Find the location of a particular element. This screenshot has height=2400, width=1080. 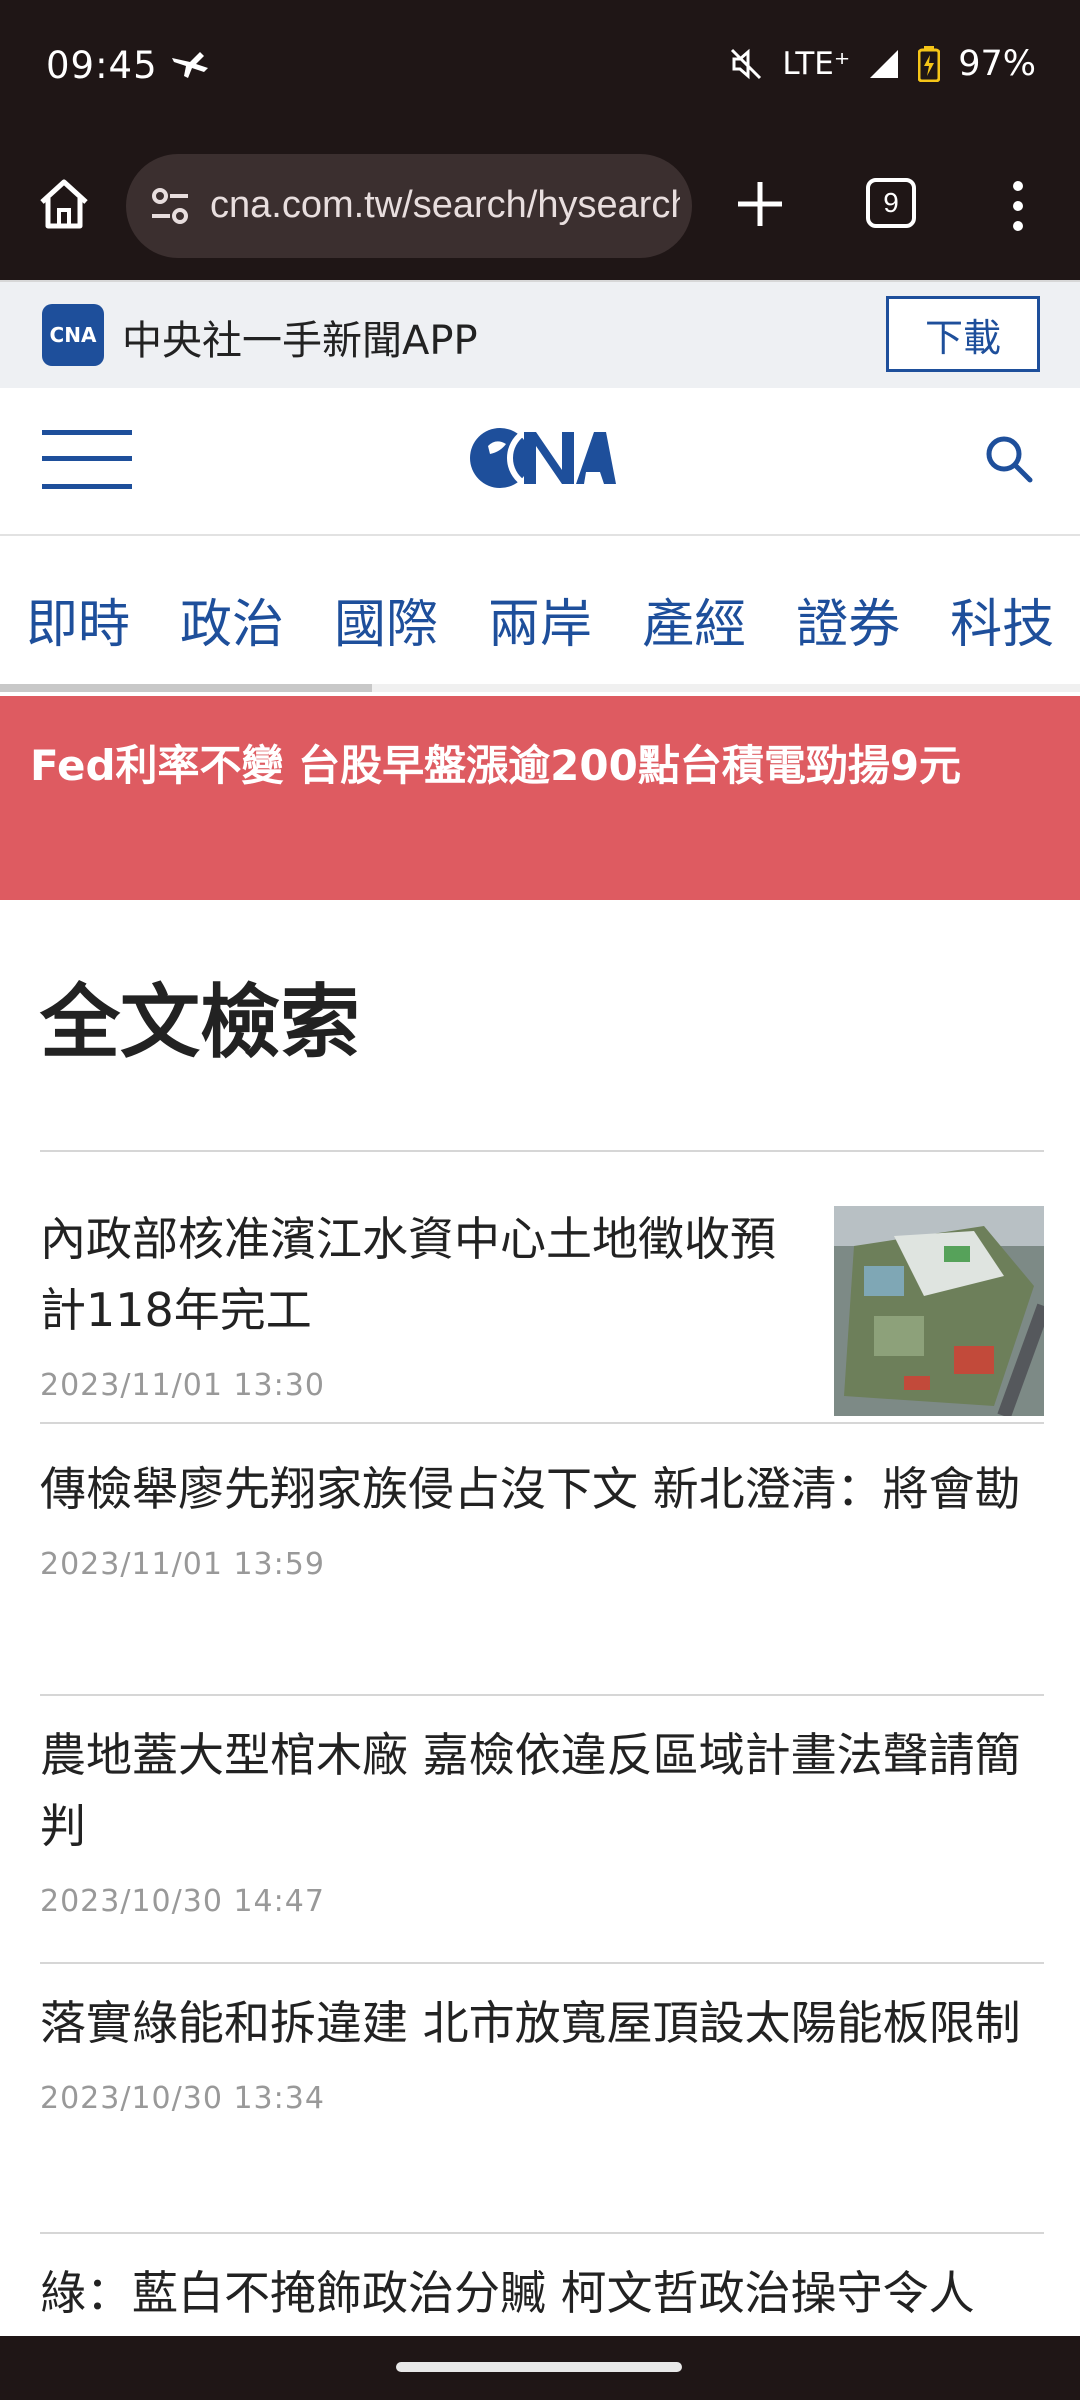

gesture-handle is located at coordinates (539, 2367).